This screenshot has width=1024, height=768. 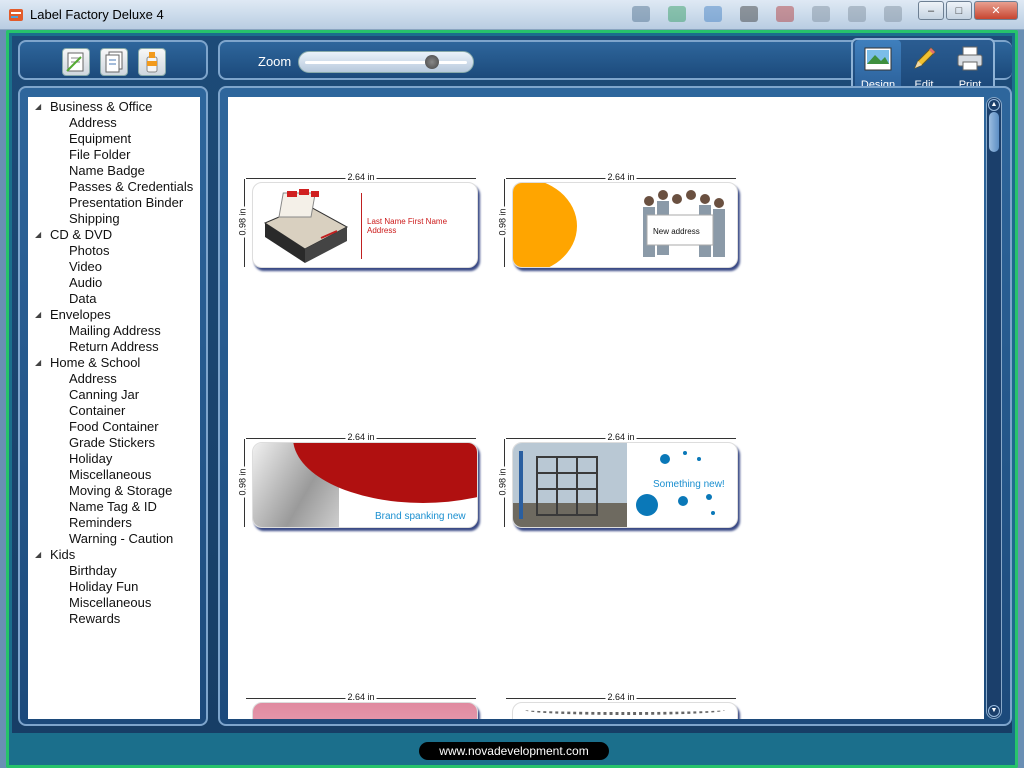 What do you see at coordinates (545, 225) in the screenshot?
I see `orange-circle` at bounding box center [545, 225].